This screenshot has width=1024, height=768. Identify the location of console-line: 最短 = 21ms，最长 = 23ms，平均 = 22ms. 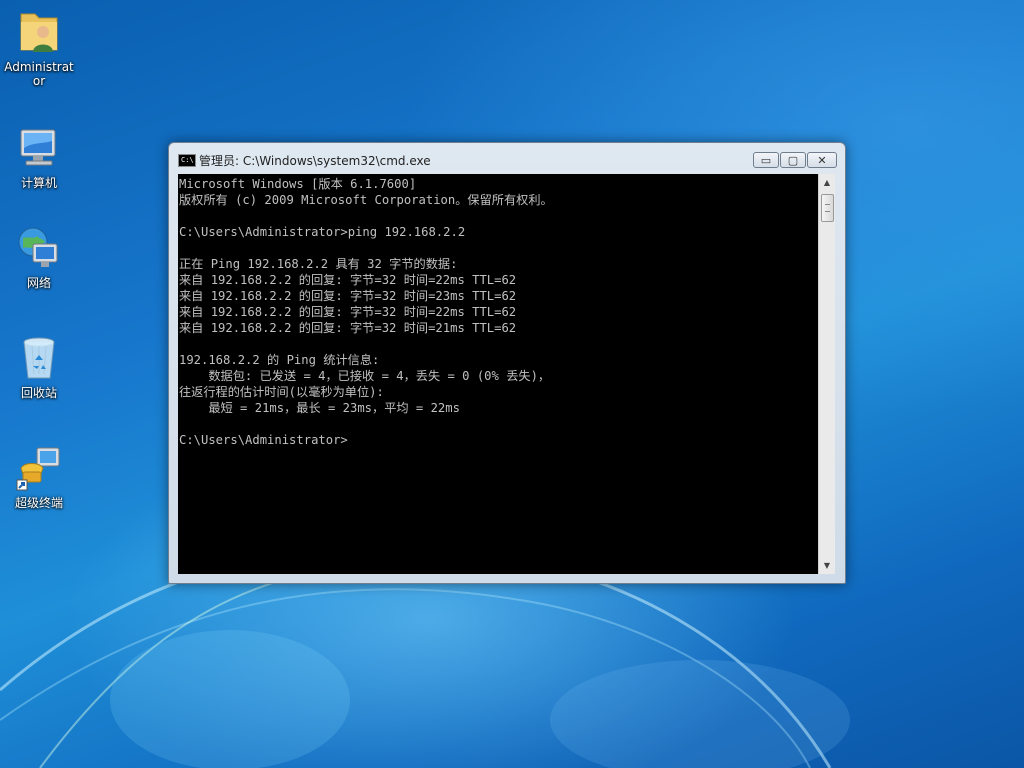
(319, 408).